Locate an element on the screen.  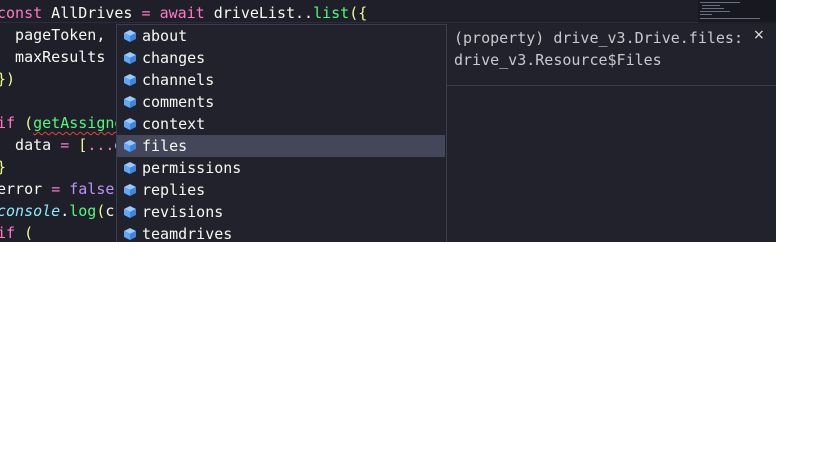
code-token: console is located at coordinates (30, 211).